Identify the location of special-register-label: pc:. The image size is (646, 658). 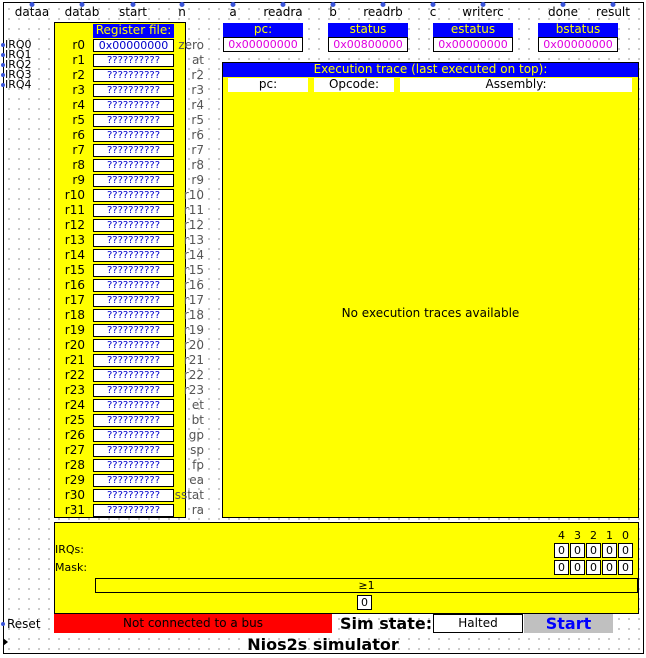
(263, 30).